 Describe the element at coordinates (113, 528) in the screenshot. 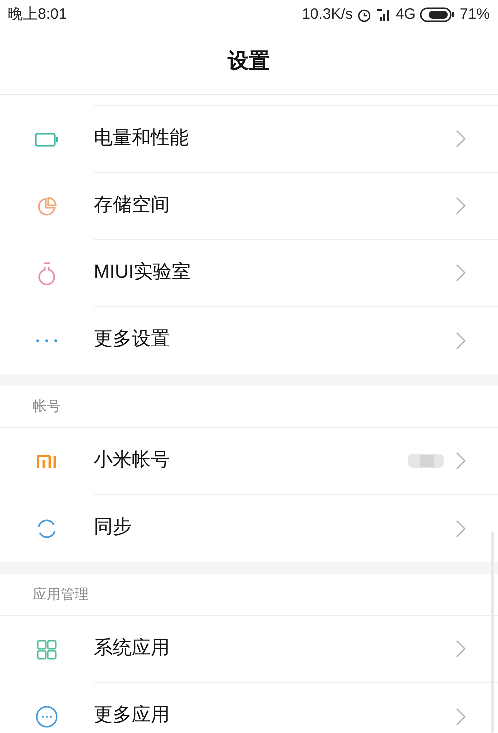

I see `item-label: 同步` at that location.